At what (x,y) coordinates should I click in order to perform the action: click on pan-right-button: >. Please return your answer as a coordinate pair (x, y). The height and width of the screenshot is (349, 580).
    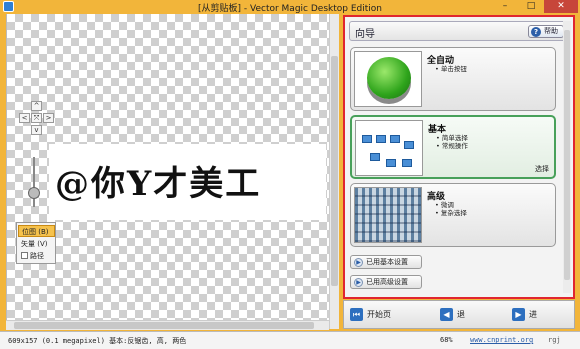
    Looking at the image, I should click on (48, 118).